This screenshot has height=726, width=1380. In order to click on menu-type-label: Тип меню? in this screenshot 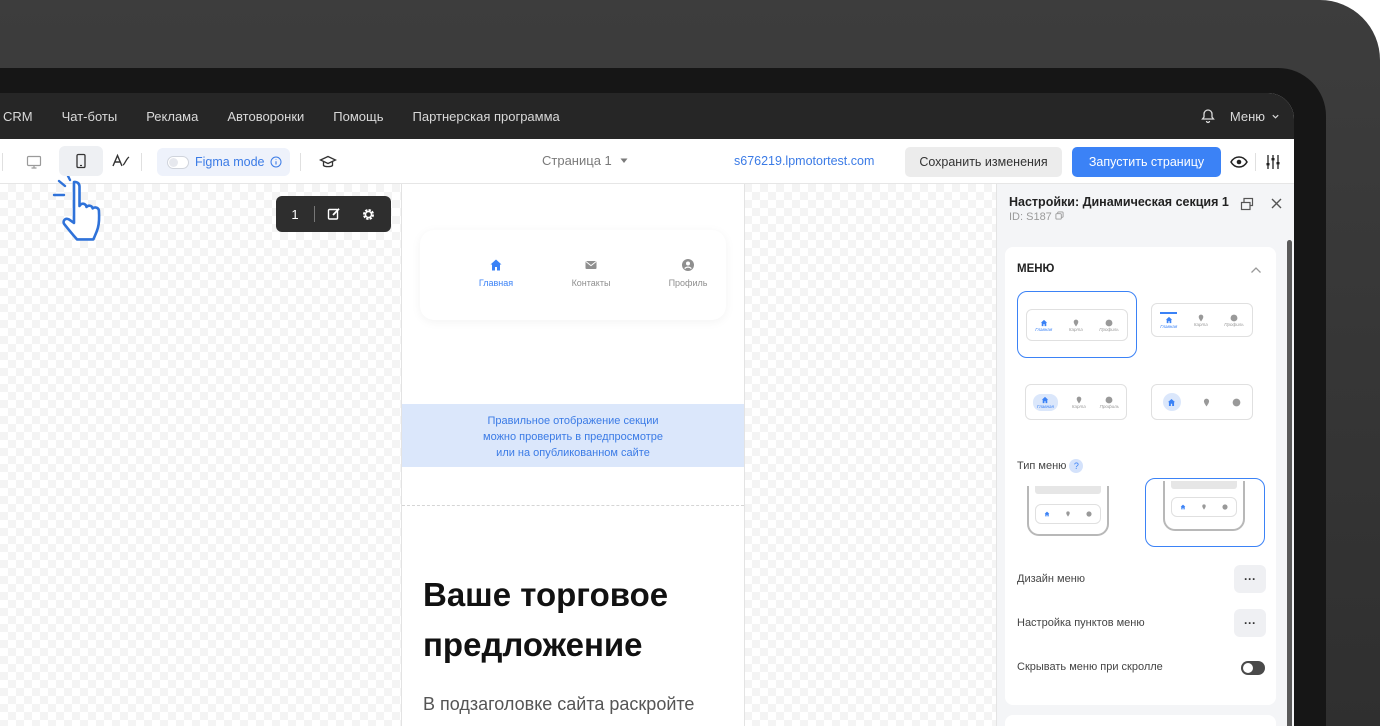, I will do `click(1050, 466)`.